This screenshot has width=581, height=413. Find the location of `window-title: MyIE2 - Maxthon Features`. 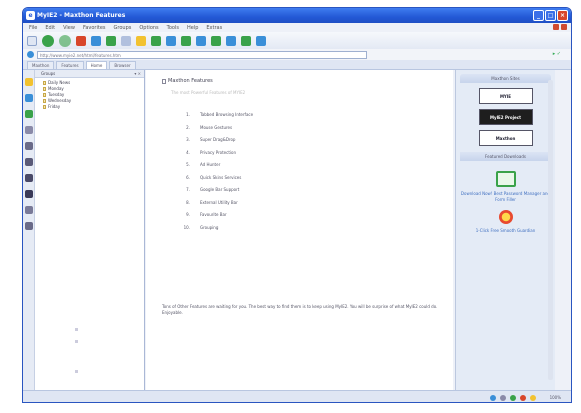

window-title: MyIE2 - Maxthon Features is located at coordinates (81, 15).